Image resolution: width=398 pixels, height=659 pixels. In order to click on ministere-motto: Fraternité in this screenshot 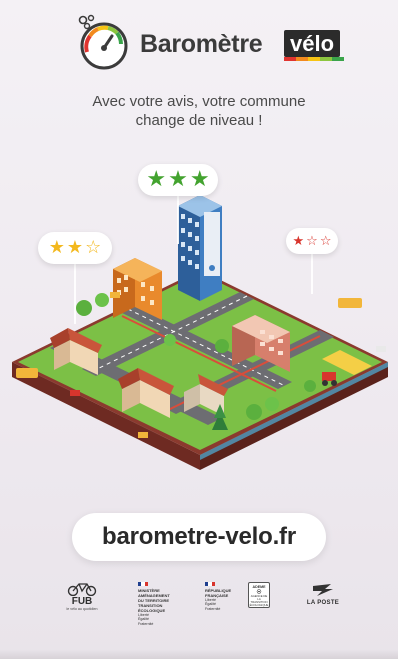, I will do `click(146, 623)`.